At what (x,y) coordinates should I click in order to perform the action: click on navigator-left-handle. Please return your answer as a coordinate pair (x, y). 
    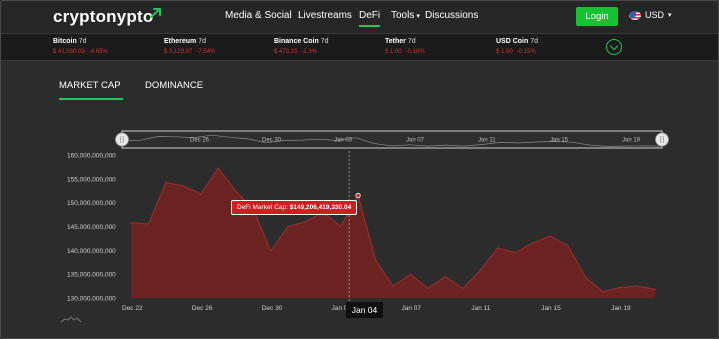
    Looking at the image, I should click on (122, 139).